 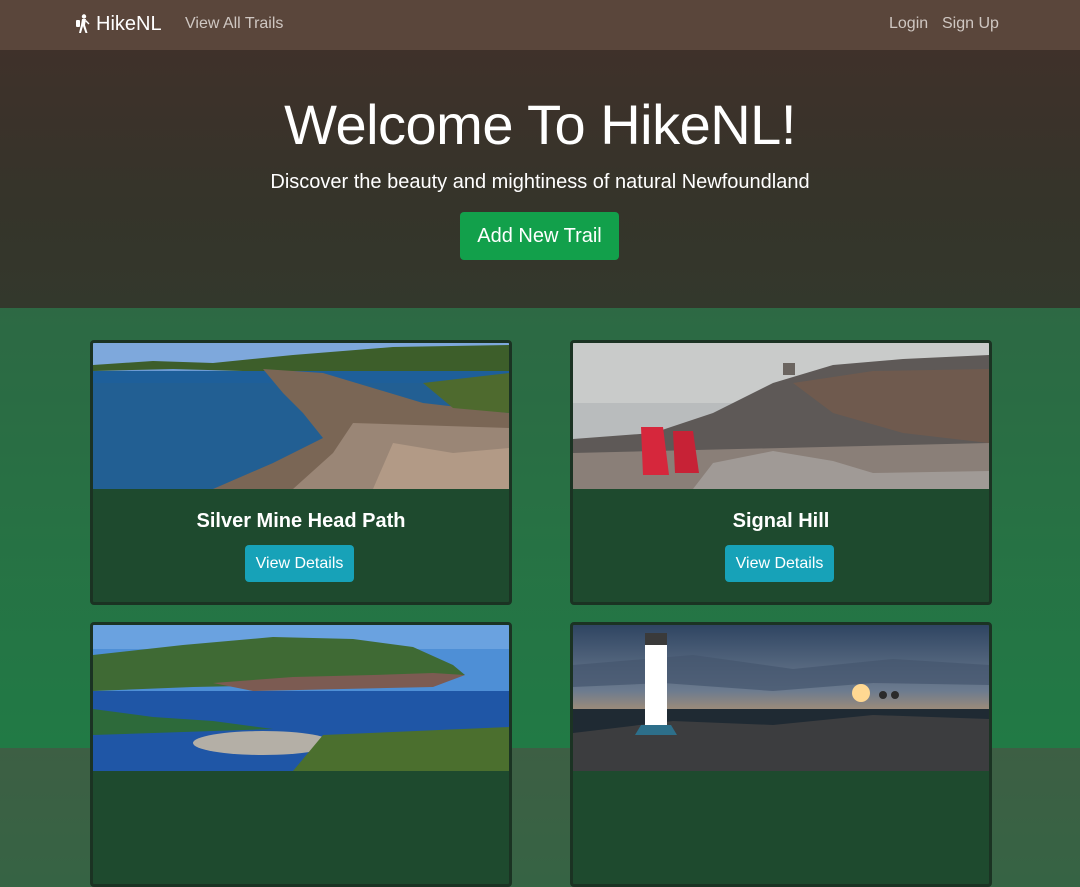 What do you see at coordinates (129, 23) in the screenshot?
I see `brand-name: HikeNL` at bounding box center [129, 23].